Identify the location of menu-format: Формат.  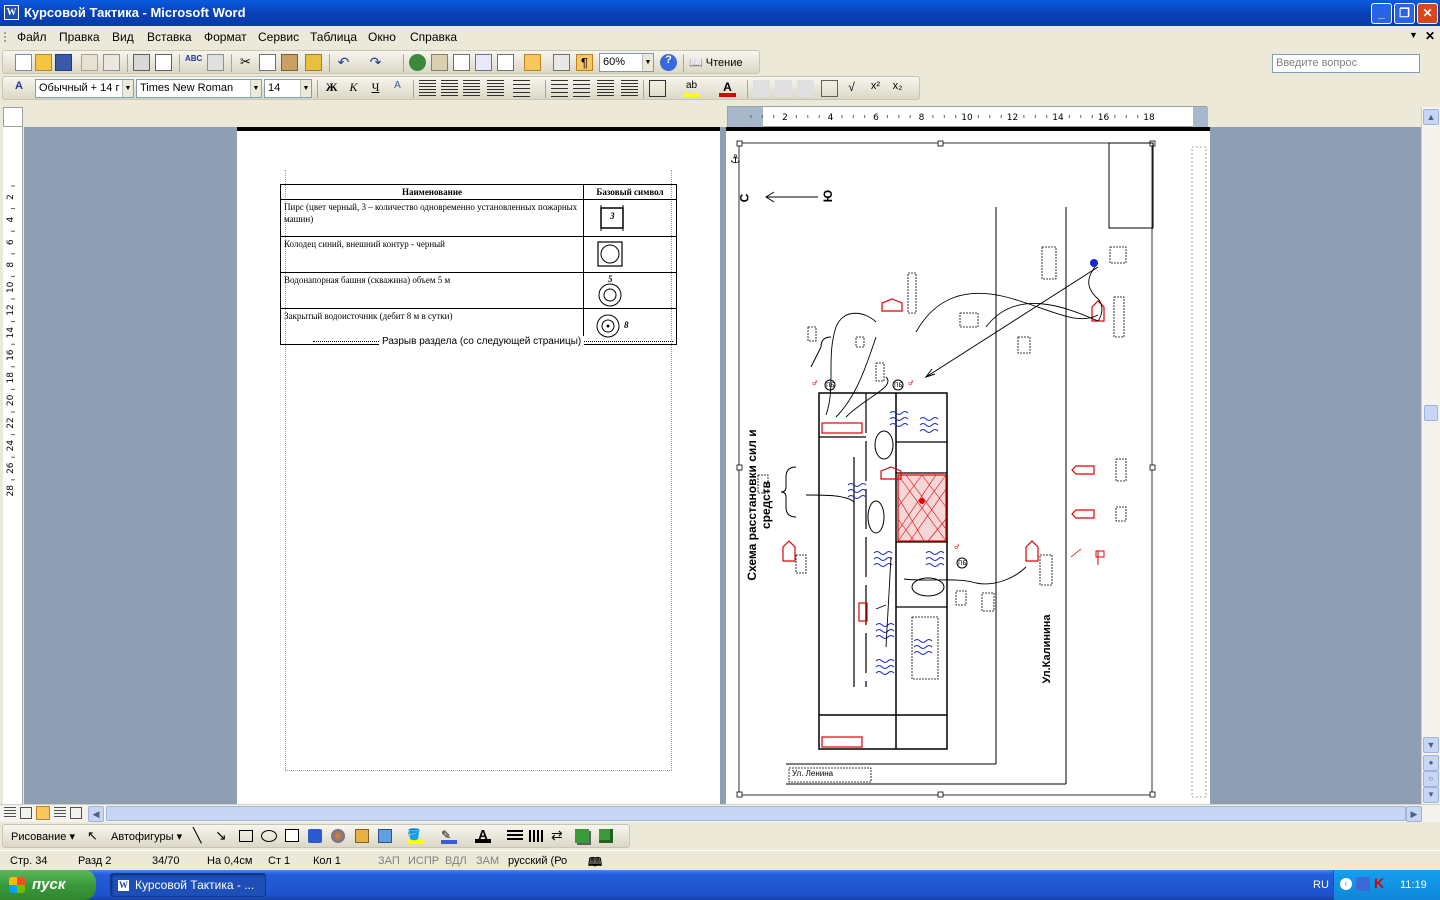
(225, 37).